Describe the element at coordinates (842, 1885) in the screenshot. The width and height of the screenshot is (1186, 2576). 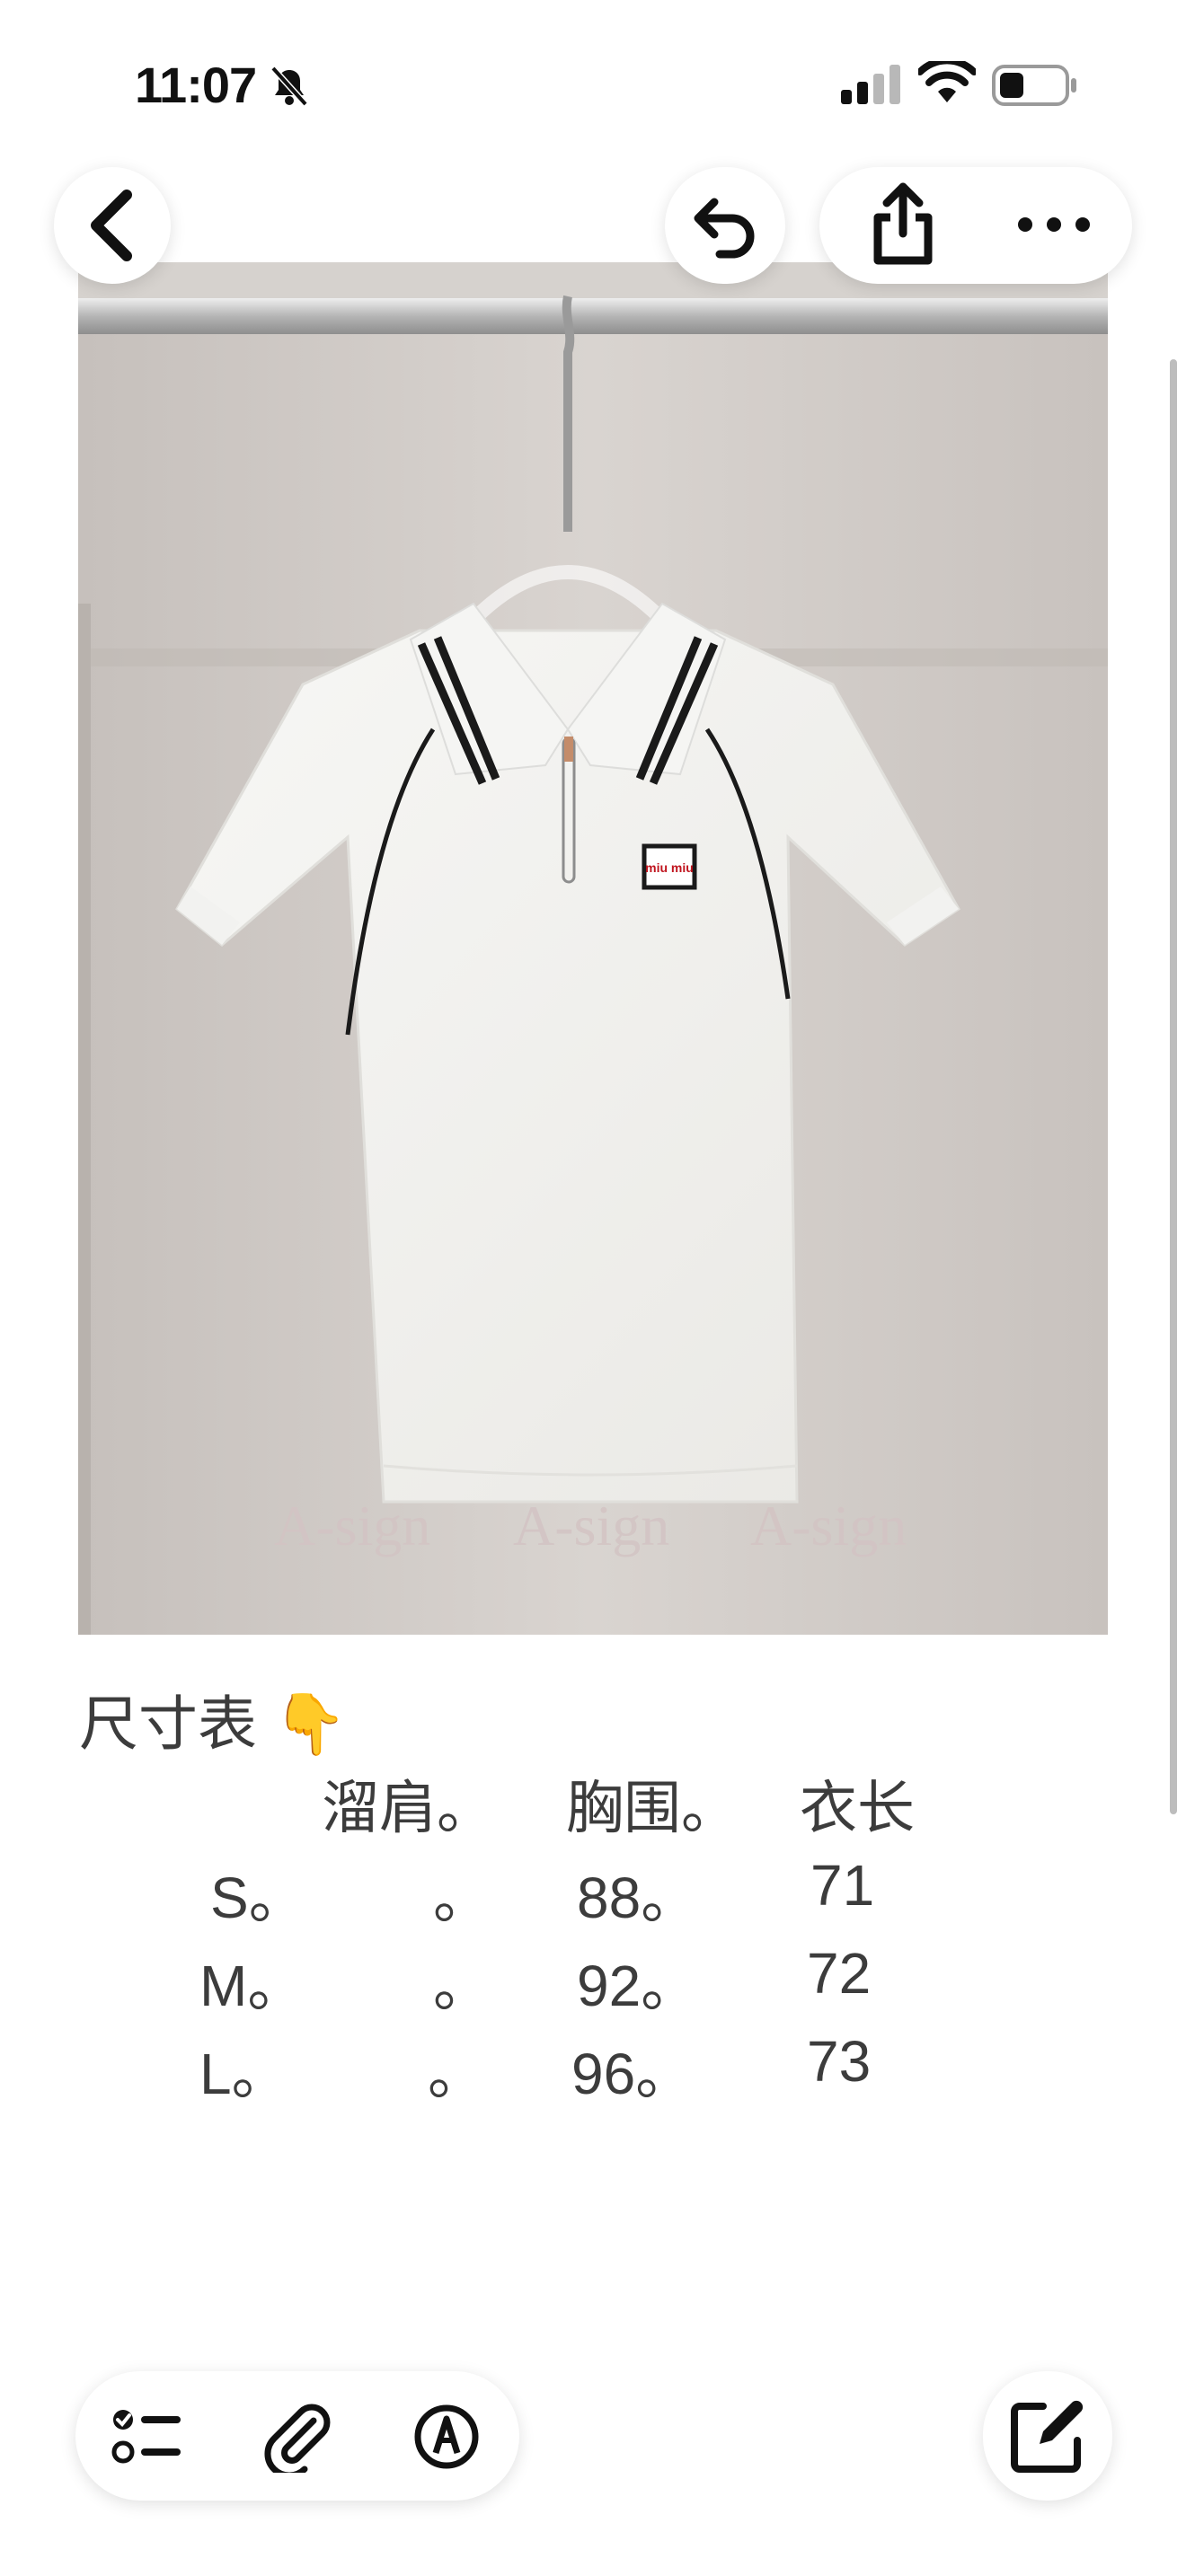
I see `row-s-length: 71` at that location.